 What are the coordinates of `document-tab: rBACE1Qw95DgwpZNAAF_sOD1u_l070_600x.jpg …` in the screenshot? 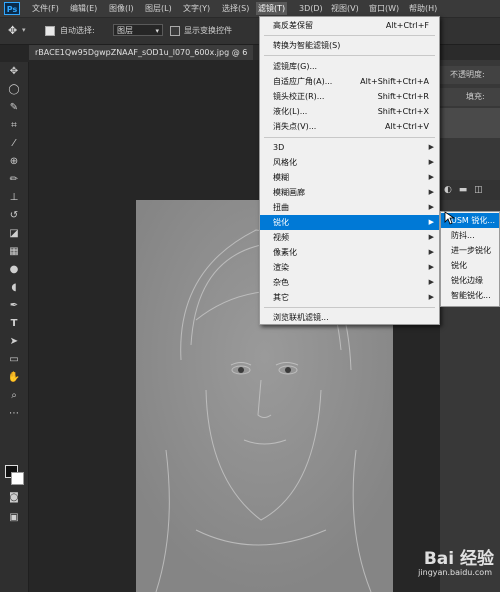 It's located at (141, 52).